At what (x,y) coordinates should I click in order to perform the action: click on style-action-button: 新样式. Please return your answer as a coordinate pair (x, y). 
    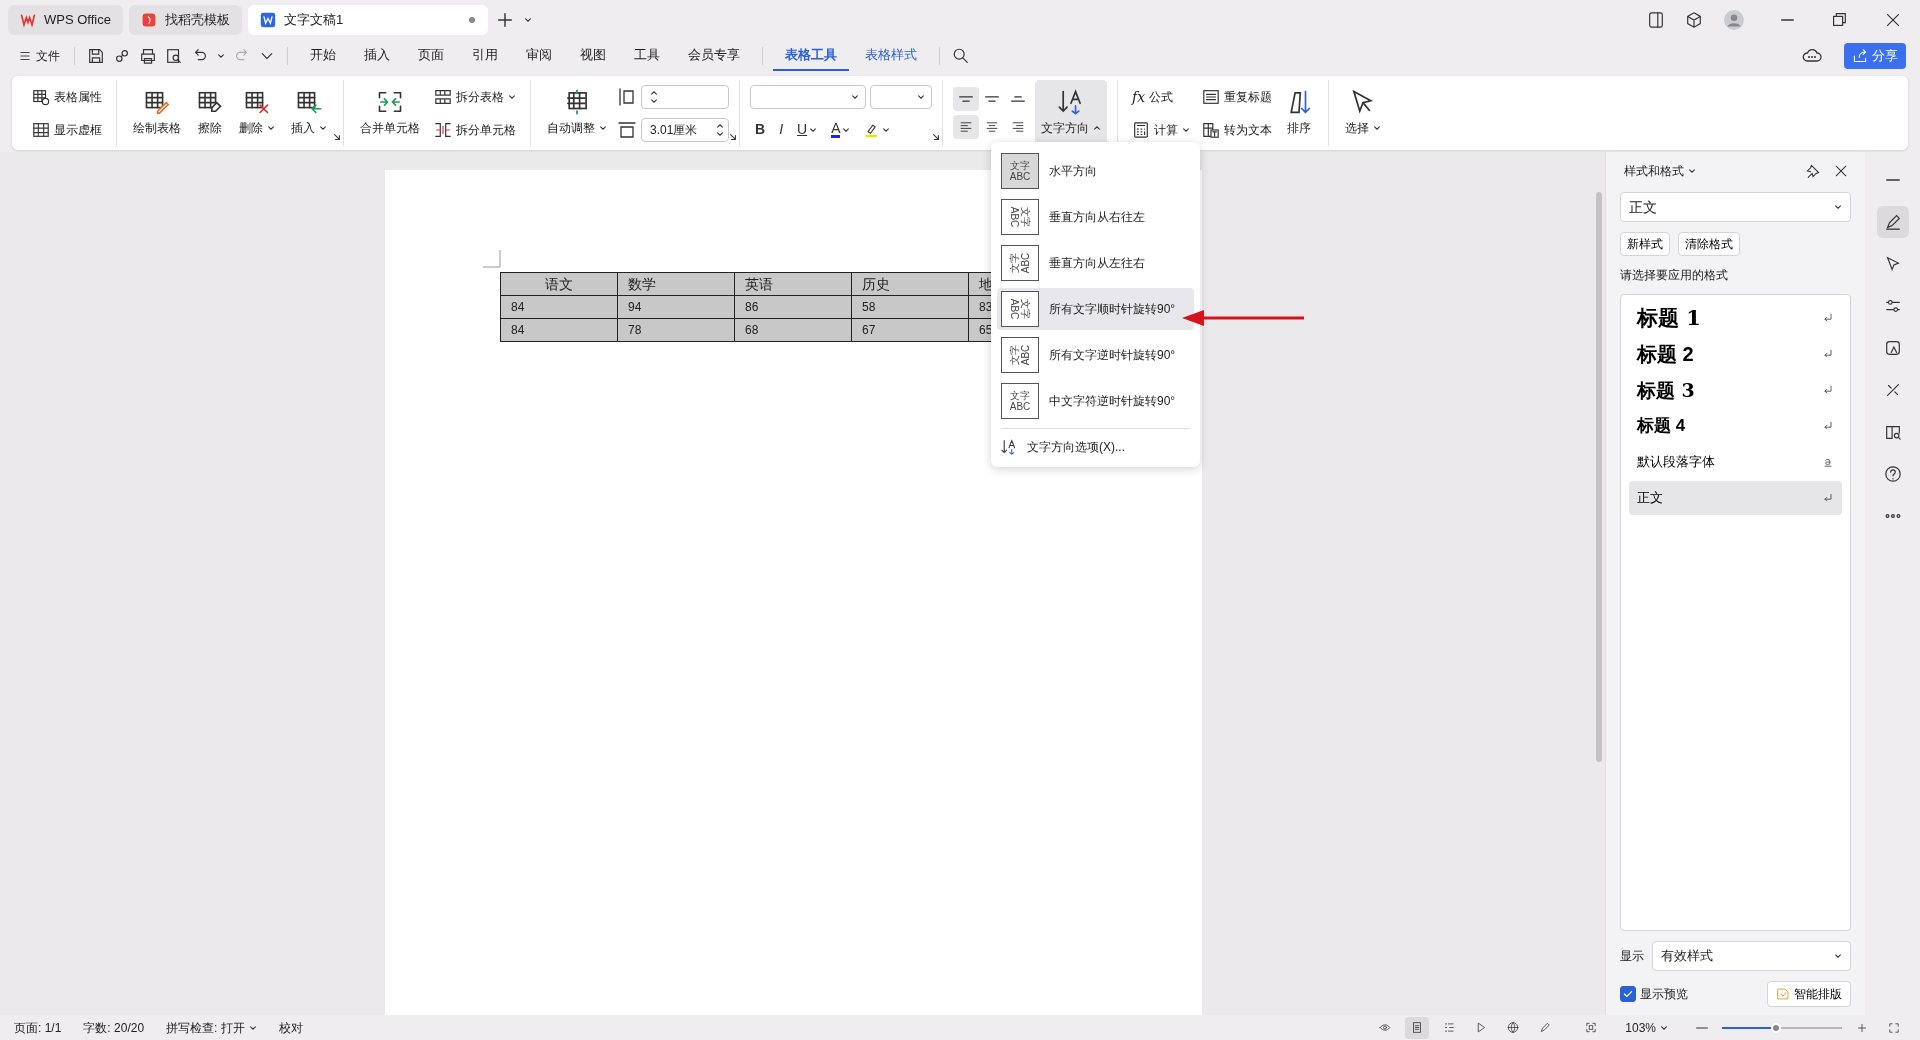
    Looking at the image, I should click on (1645, 244).